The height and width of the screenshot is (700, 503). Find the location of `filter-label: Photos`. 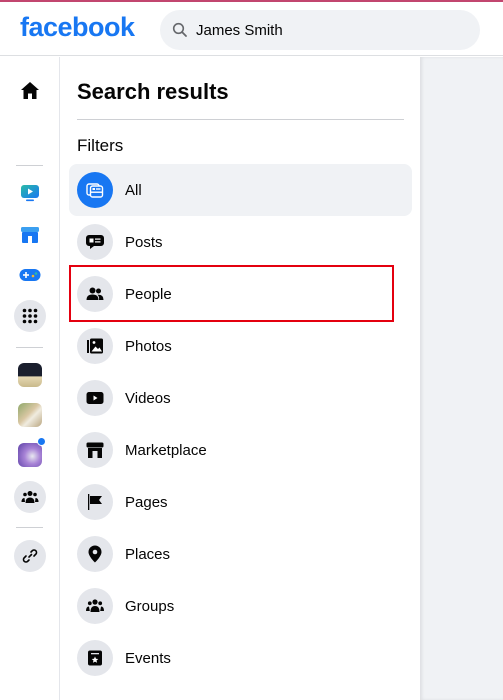

filter-label: Photos is located at coordinates (148, 346).